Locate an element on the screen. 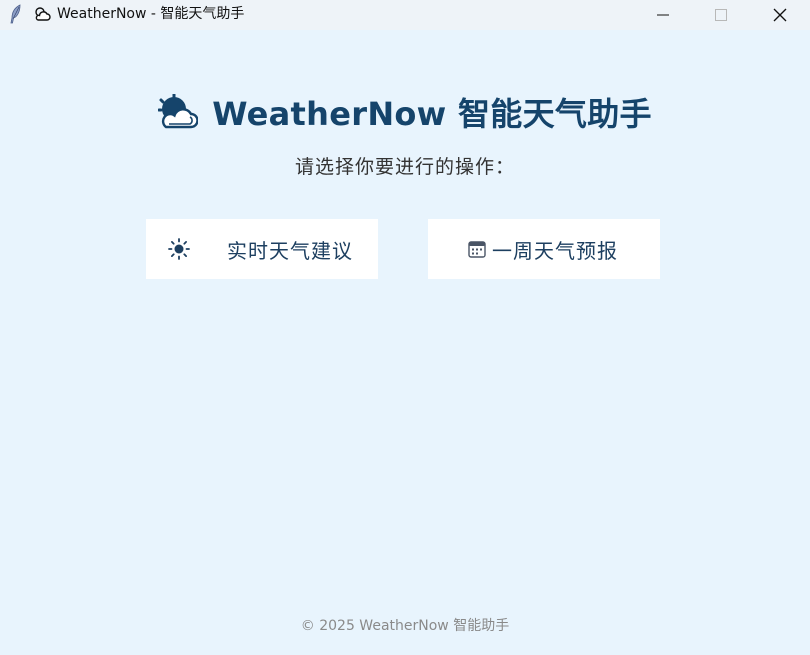 This screenshot has height=655, width=810. footer-copyright: © 2025 WeatherNow 智能助手 is located at coordinates (405, 626).